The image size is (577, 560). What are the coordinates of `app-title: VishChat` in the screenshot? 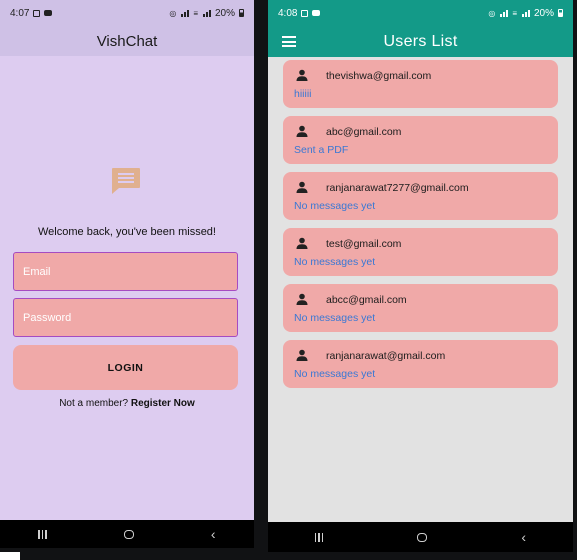 It's located at (127, 41).